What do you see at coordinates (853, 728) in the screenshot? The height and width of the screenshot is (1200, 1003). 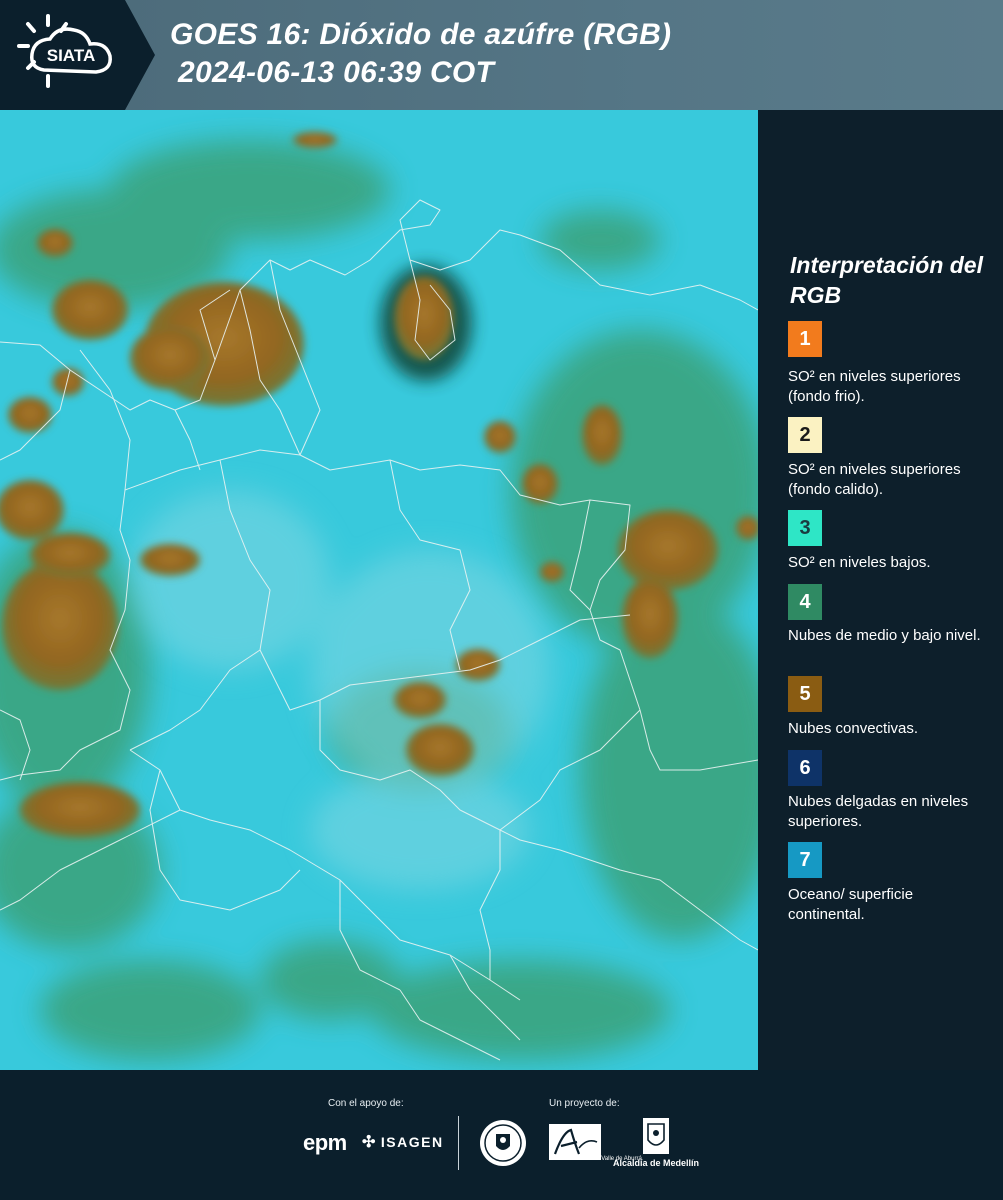 I see `legend-label-5: Nubes convectivas.` at bounding box center [853, 728].